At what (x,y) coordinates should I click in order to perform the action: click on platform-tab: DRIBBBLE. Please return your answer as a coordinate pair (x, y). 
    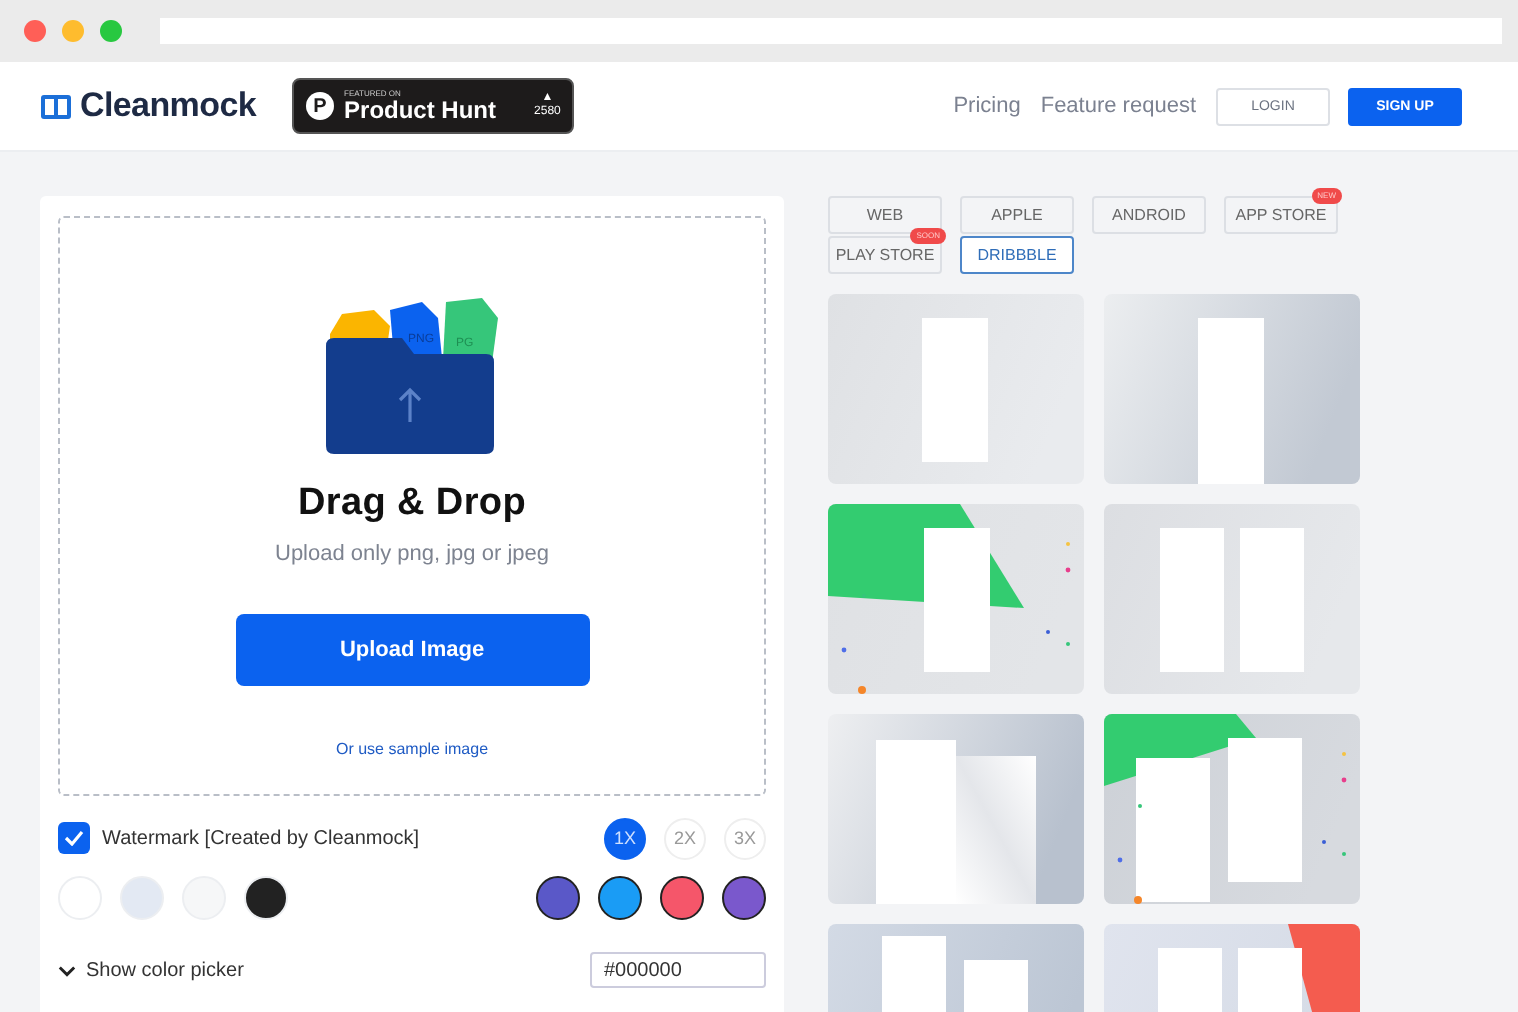
    Looking at the image, I should click on (1017, 255).